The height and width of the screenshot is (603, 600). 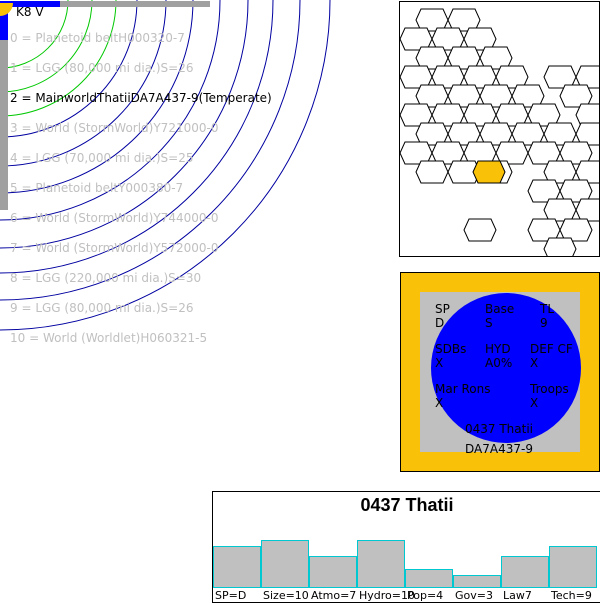 What do you see at coordinates (114, 128) in the screenshot?
I see `orbit-label: 3 = World (StormWorld)Y721000-0` at bounding box center [114, 128].